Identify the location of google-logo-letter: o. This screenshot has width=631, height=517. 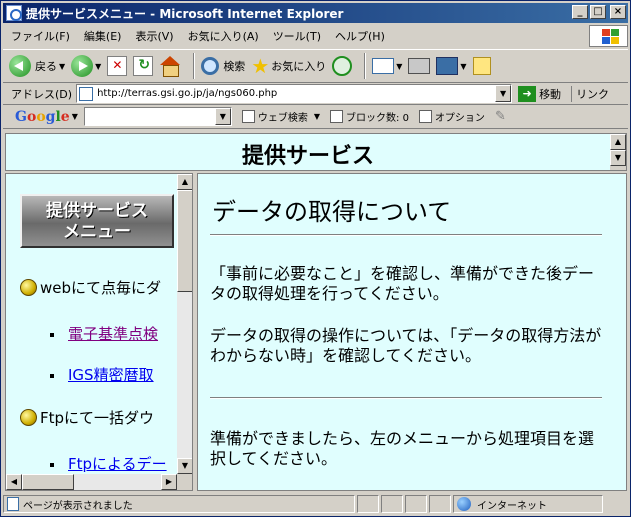
(41, 116).